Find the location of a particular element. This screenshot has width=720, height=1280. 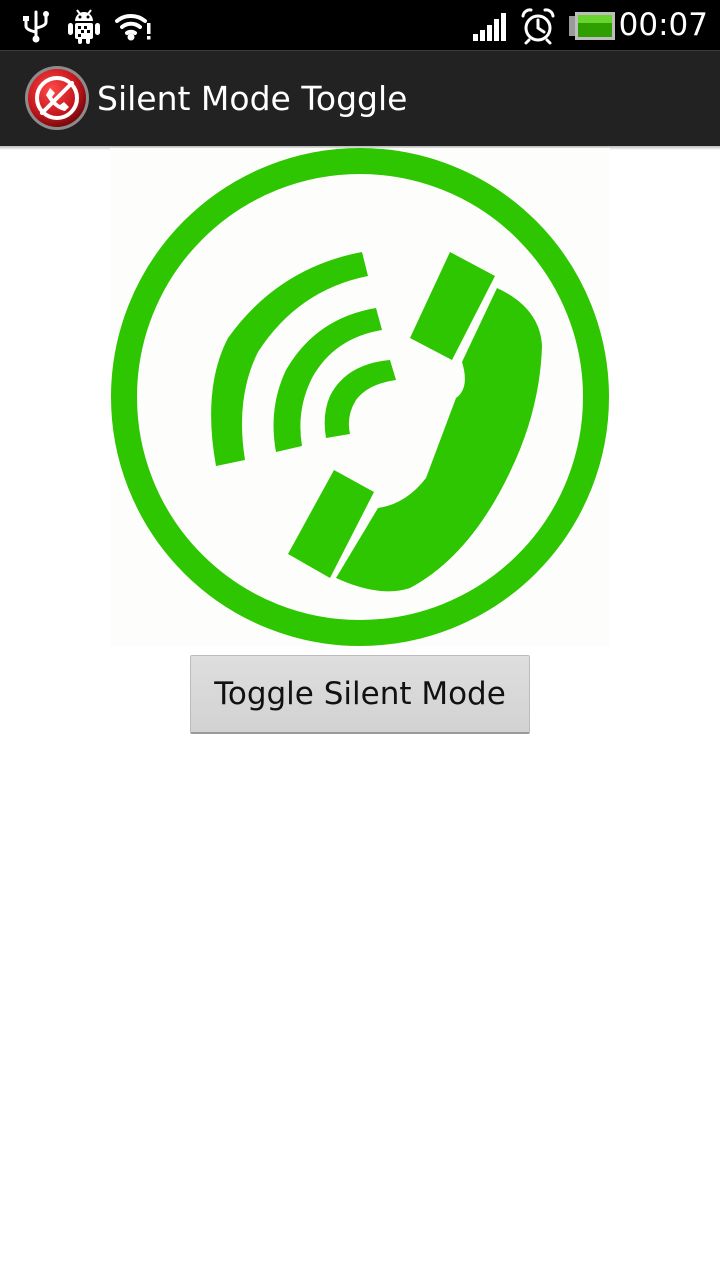

toggle-silent-mode-button: Toggle Silent Mode is located at coordinates (360, 694).